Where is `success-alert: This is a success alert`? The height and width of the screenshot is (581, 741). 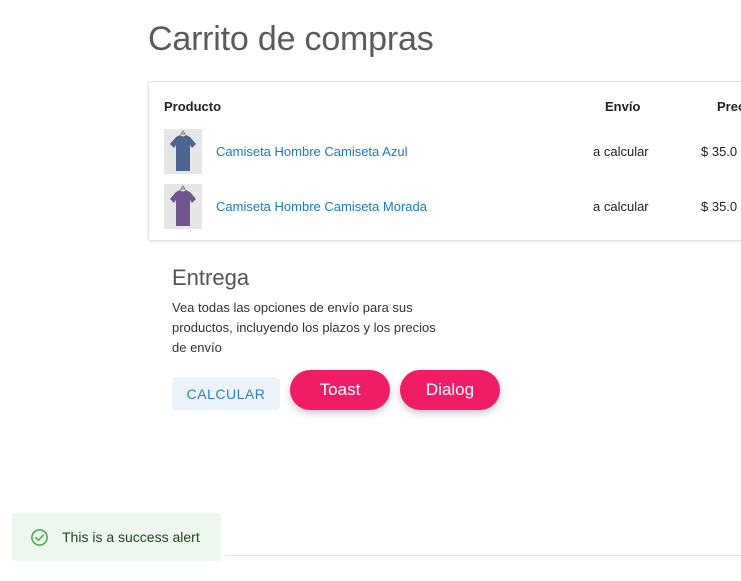
success-alert: This is a success alert is located at coordinates (116, 537).